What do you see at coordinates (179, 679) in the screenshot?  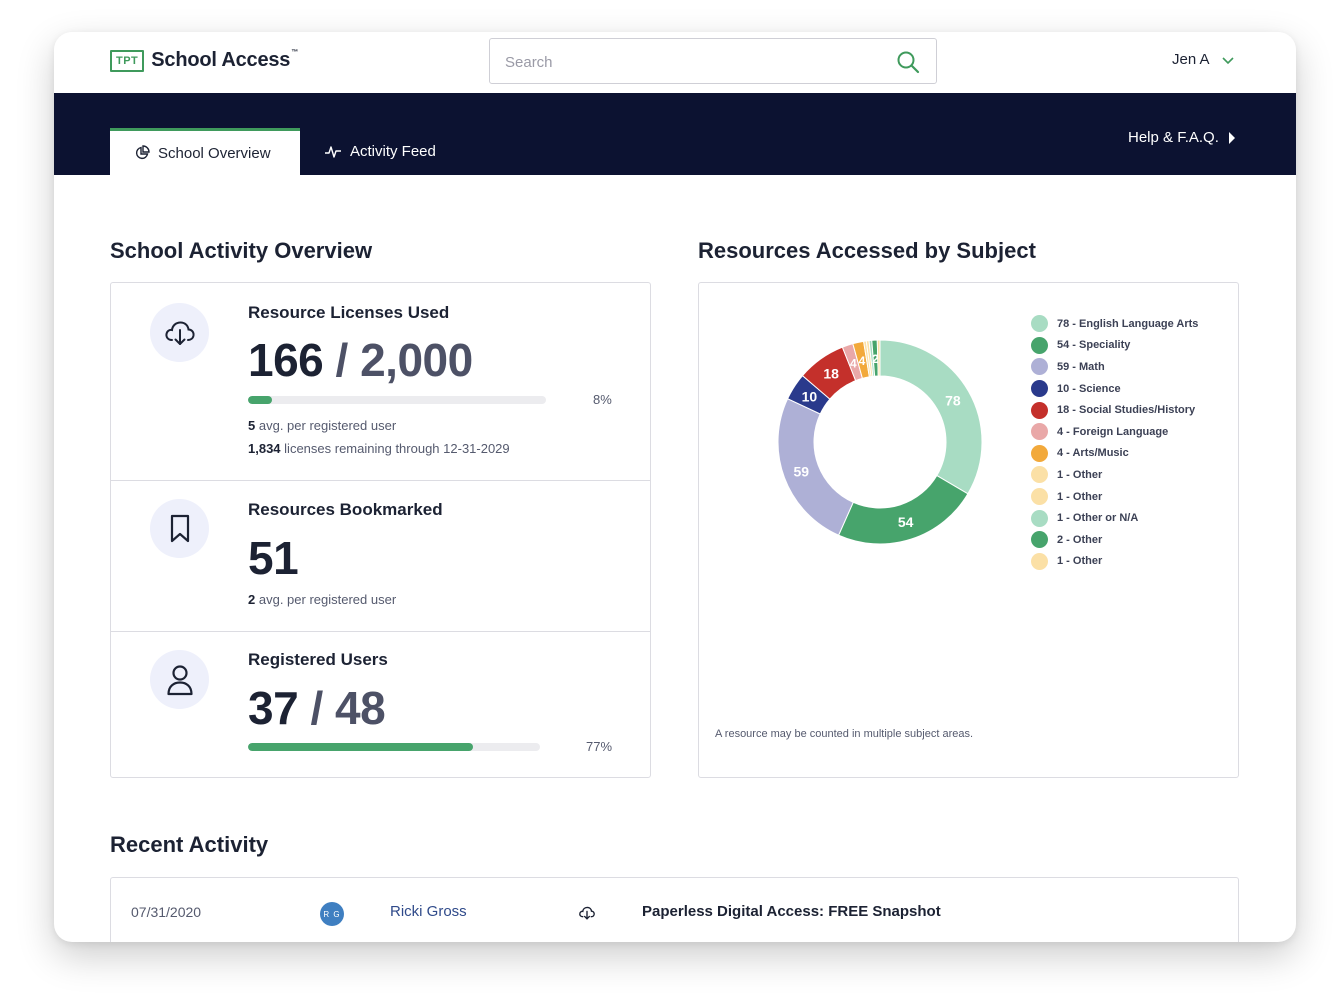 I see `user-icon` at bounding box center [179, 679].